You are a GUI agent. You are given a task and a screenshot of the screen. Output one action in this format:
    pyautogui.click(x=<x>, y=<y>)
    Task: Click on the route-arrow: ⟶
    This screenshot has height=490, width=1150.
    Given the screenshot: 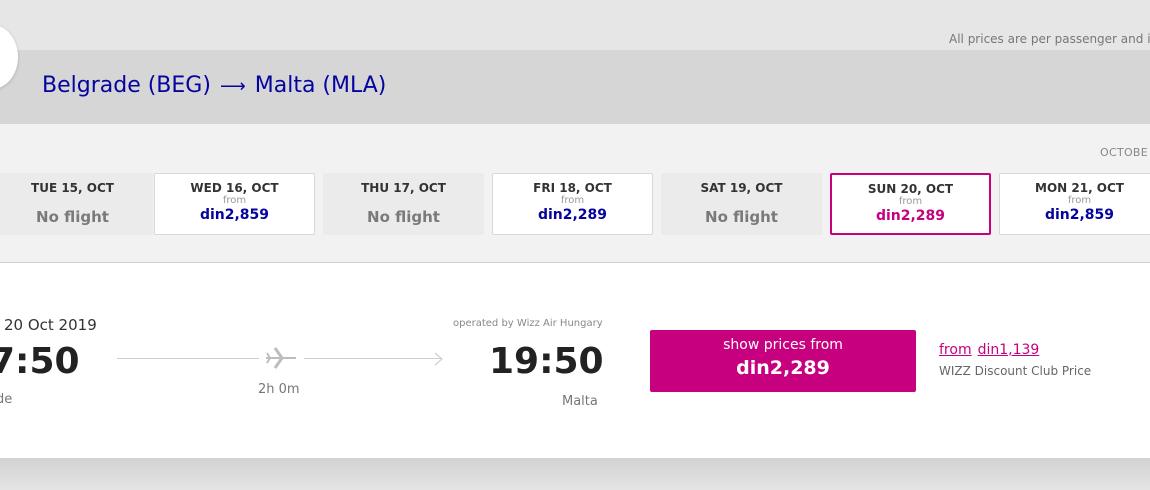 What is the action you would take?
    pyautogui.click(x=232, y=86)
    